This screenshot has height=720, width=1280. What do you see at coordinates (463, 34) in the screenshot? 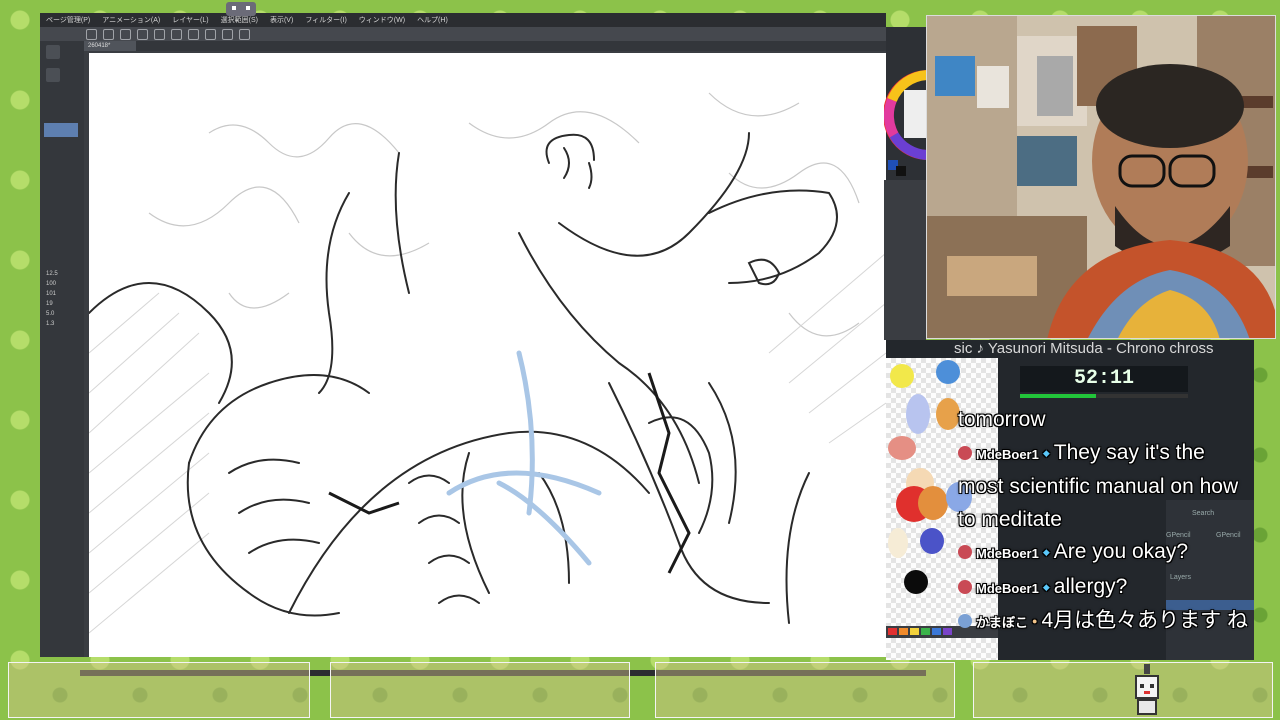
I see `command-bar` at bounding box center [463, 34].